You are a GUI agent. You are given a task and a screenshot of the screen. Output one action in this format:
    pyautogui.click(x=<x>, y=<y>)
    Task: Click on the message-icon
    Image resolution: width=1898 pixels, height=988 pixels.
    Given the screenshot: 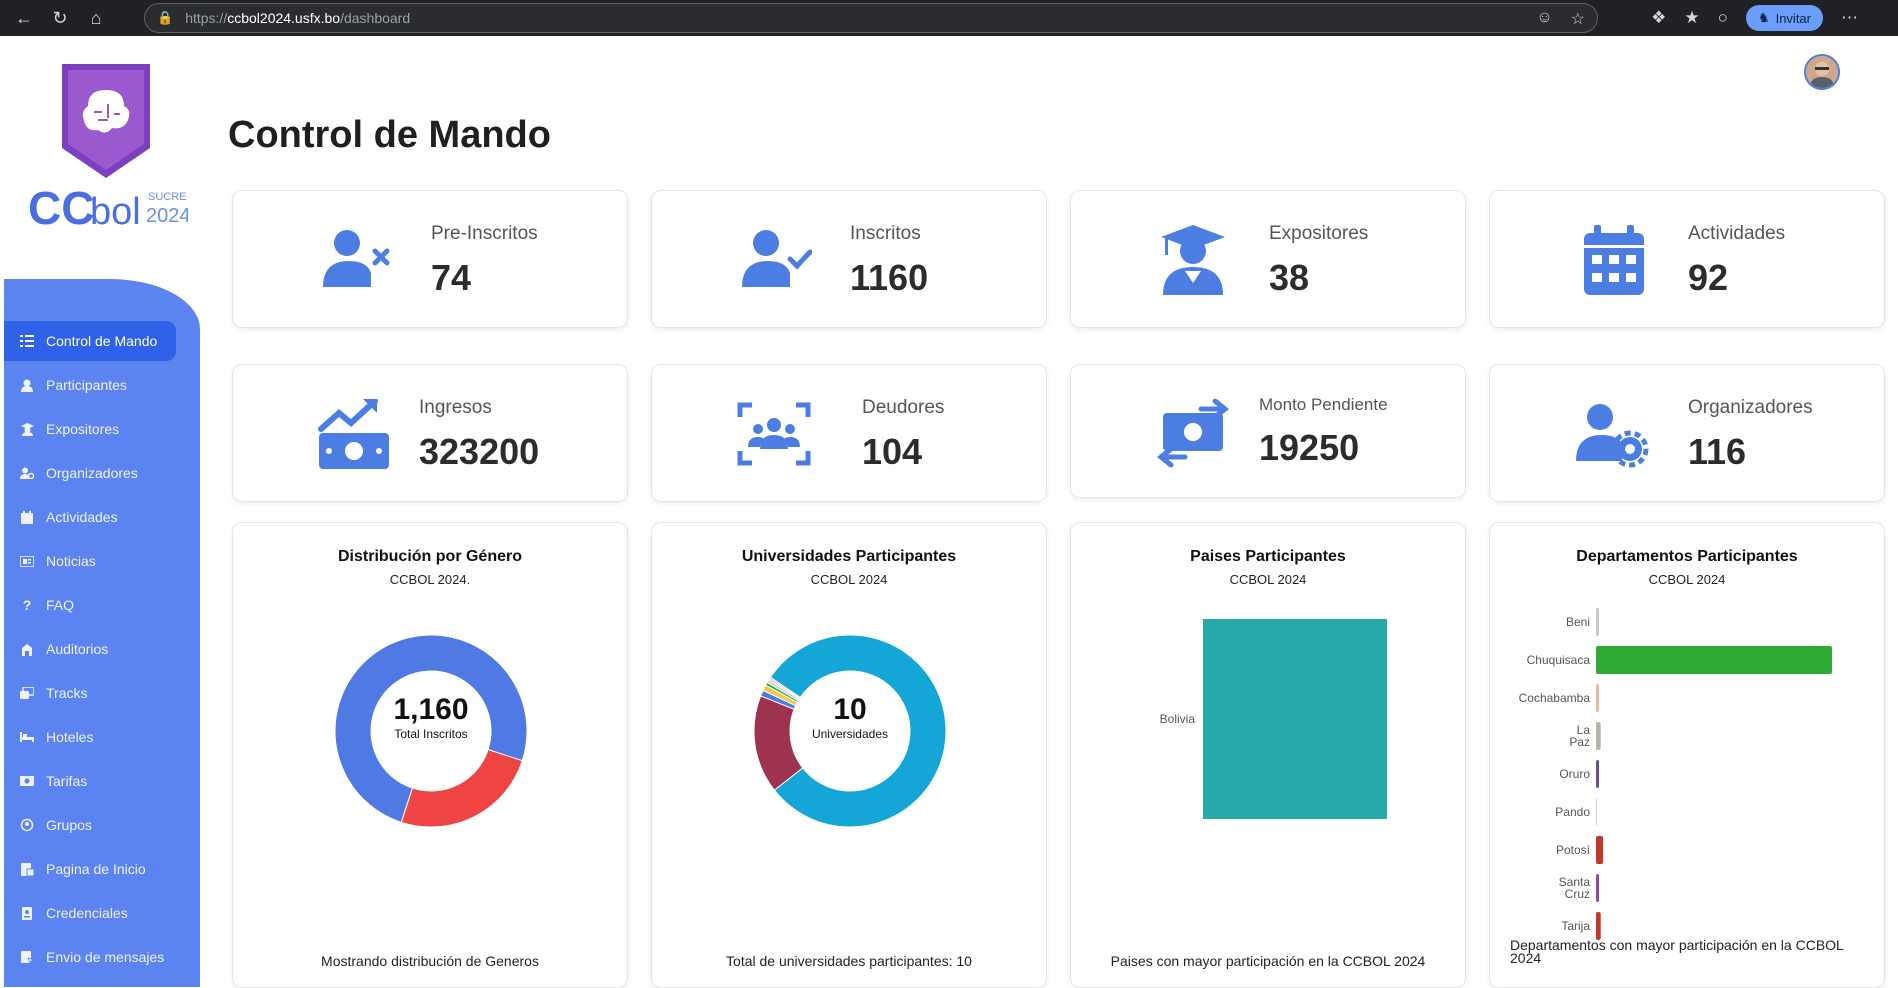 What is the action you would take?
    pyautogui.click(x=27, y=957)
    